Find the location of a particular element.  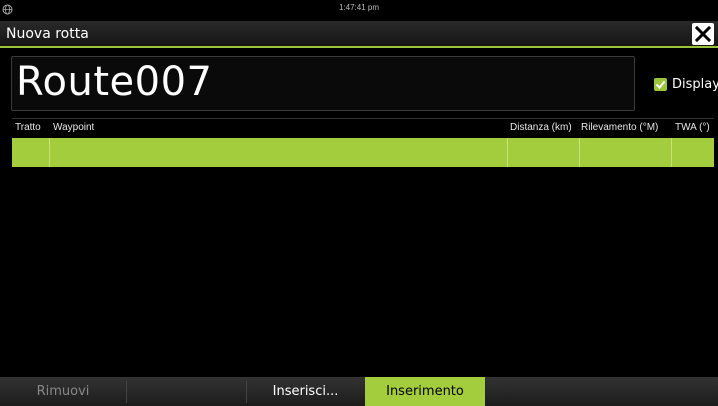

checkbox-checked-icon is located at coordinates (660, 84).